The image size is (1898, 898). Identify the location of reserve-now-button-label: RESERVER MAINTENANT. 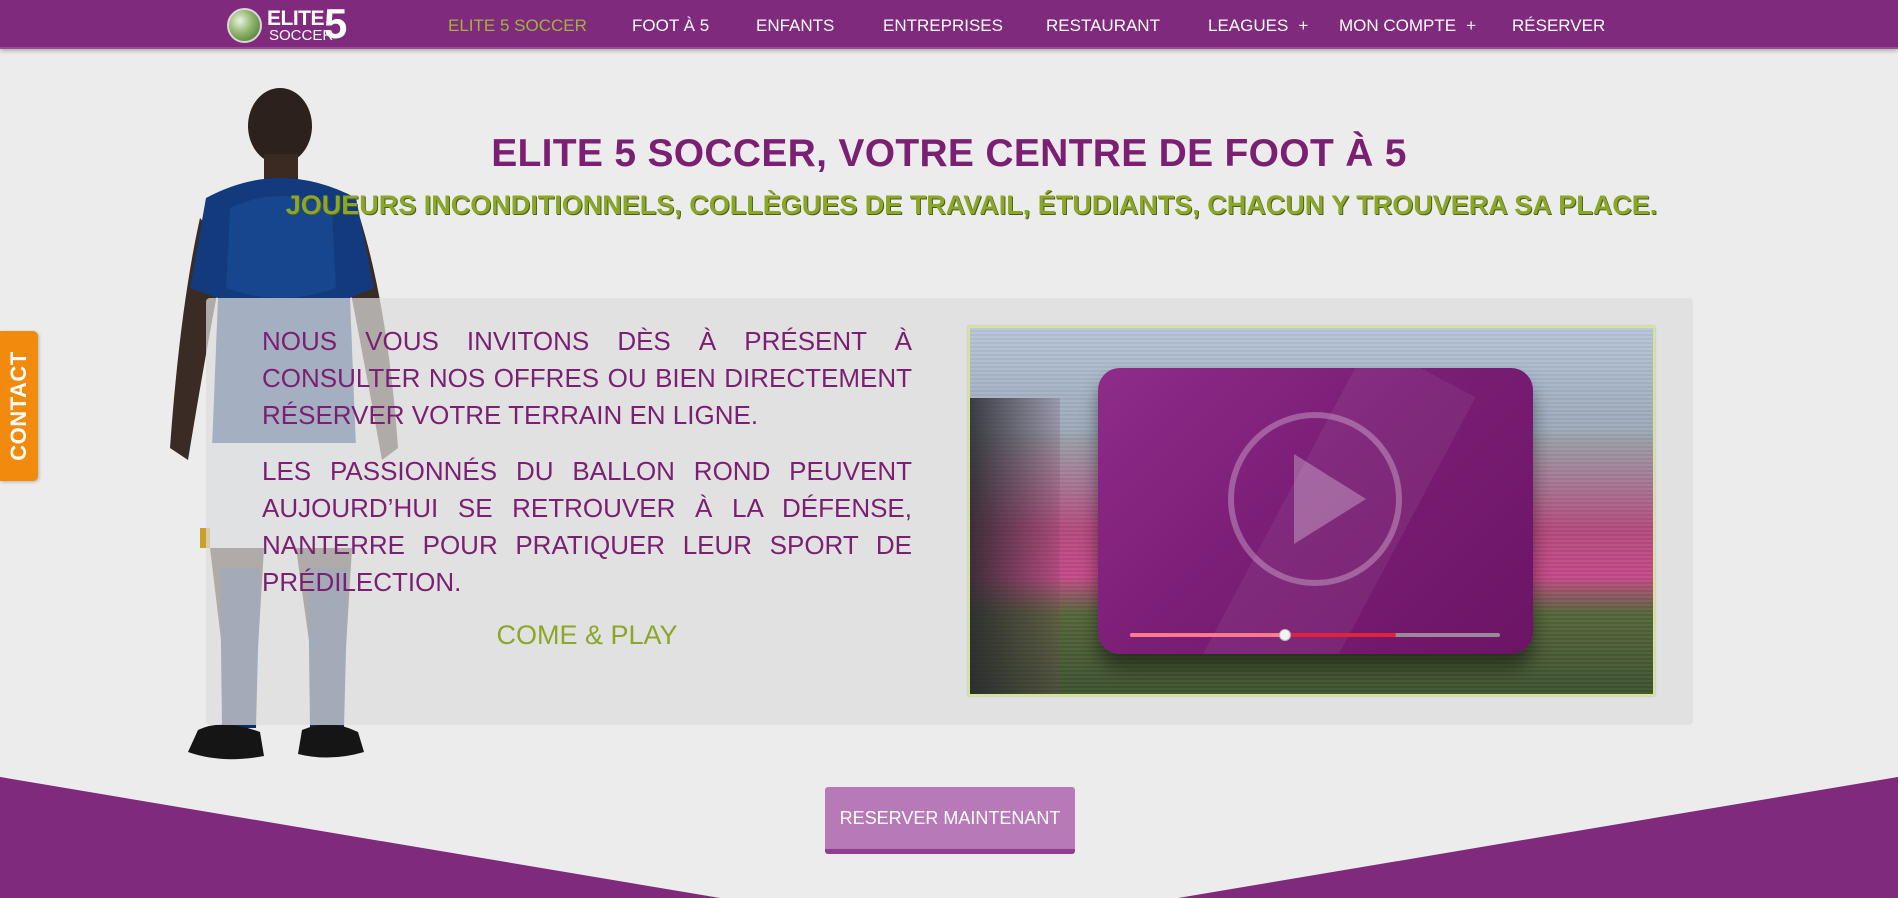
(950, 818).